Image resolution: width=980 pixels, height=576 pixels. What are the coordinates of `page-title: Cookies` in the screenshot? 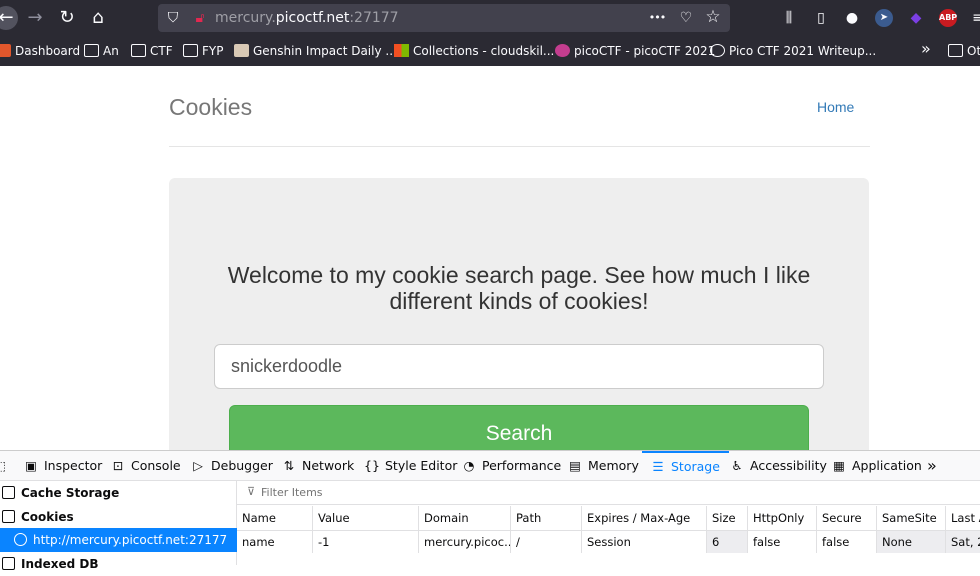 It's located at (211, 107).